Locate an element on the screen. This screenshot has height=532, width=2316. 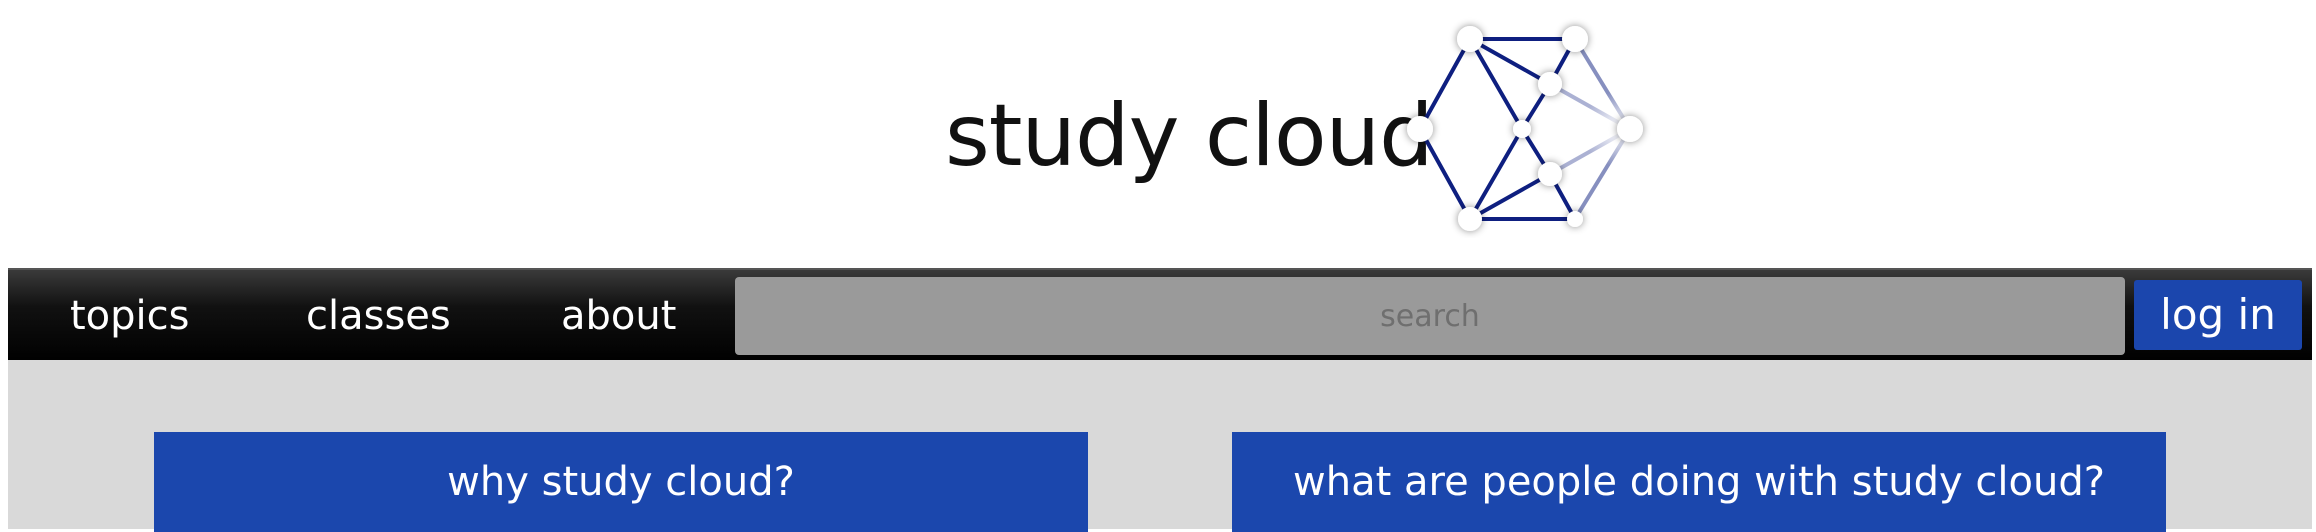
nav-classes: classes is located at coordinates (378, 316).